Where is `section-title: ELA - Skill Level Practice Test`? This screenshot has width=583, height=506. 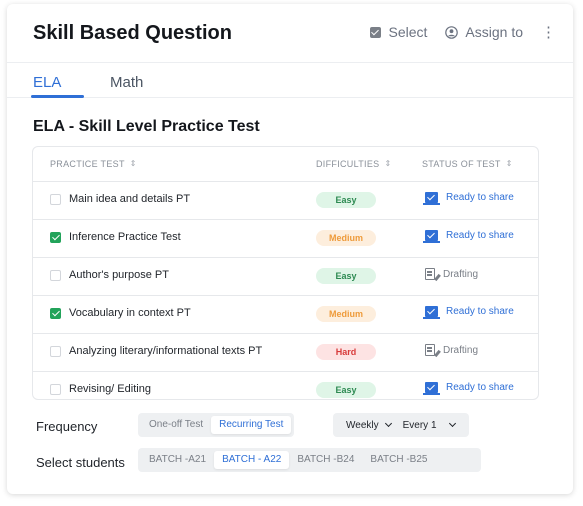 section-title: ELA - Skill Level Practice Test is located at coordinates (146, 126).